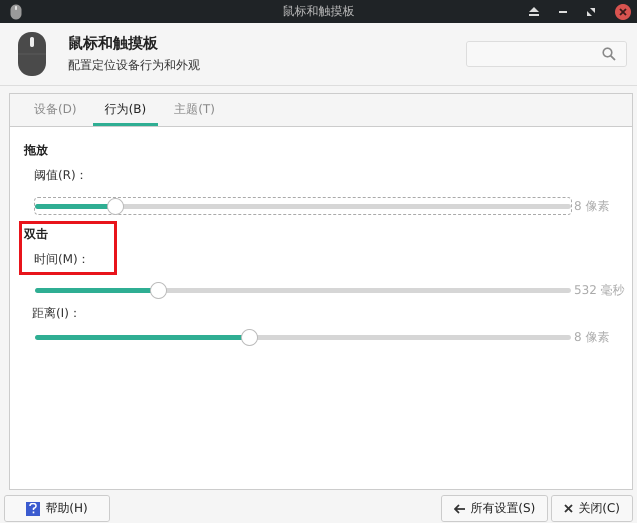 The width and height of the screenshot is (637, 523). What do you see at coordinates (56, 313) in the screenshot?
I see `slider-label: 距离(I)：` at bounding box center [56, 313].